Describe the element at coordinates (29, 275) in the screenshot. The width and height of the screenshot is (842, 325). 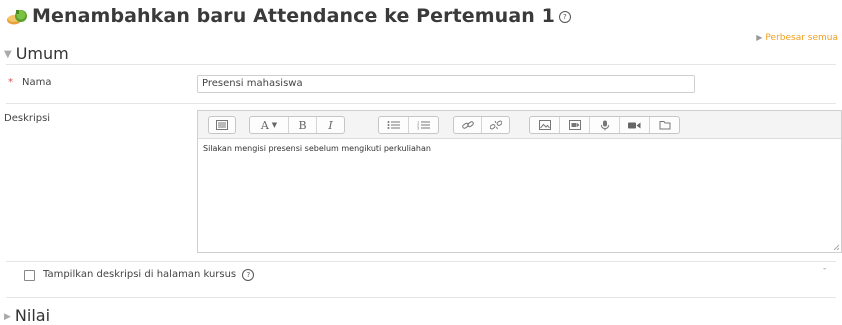
I see `show-description-checkbox` at that location.